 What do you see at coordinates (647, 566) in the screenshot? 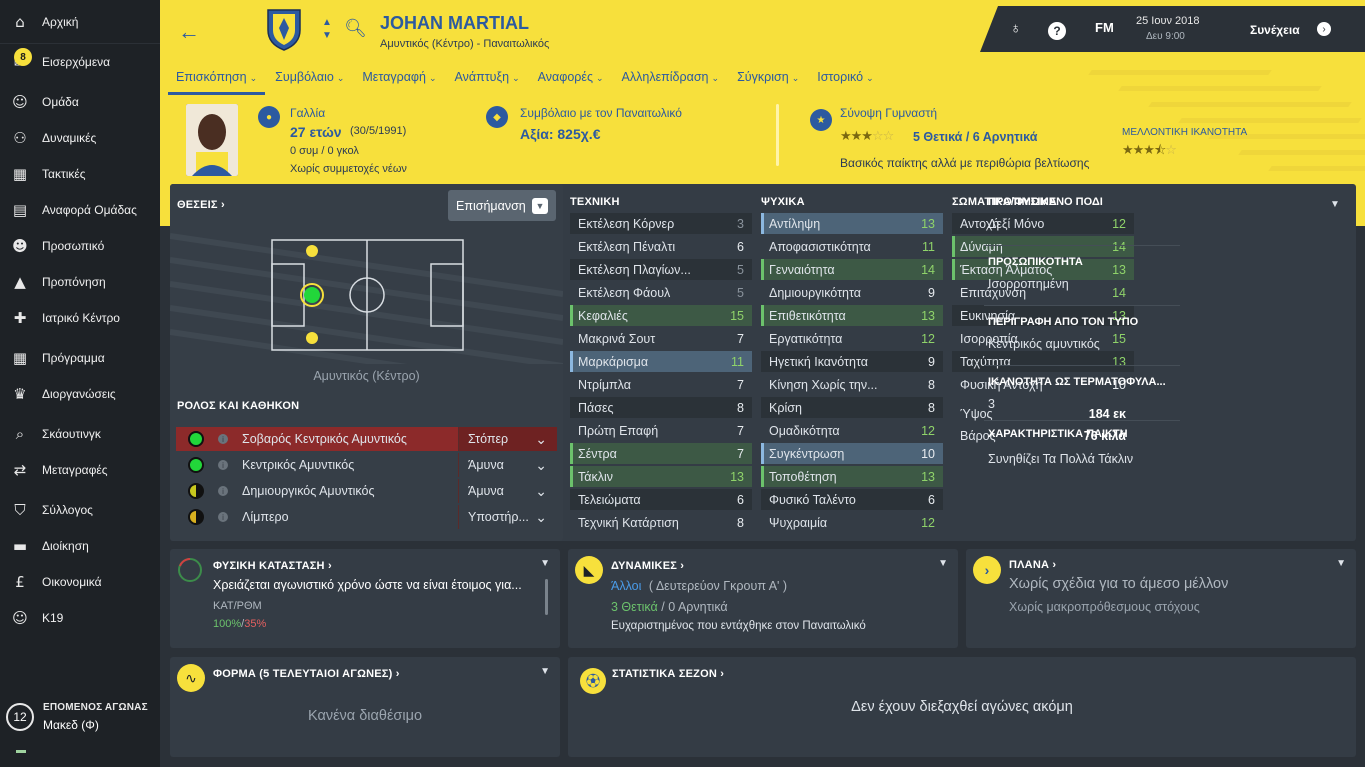
I see `dynamics-title: ΔΥΝΑΜΙΚΕΣ ›` at bounding box center [647, 566].